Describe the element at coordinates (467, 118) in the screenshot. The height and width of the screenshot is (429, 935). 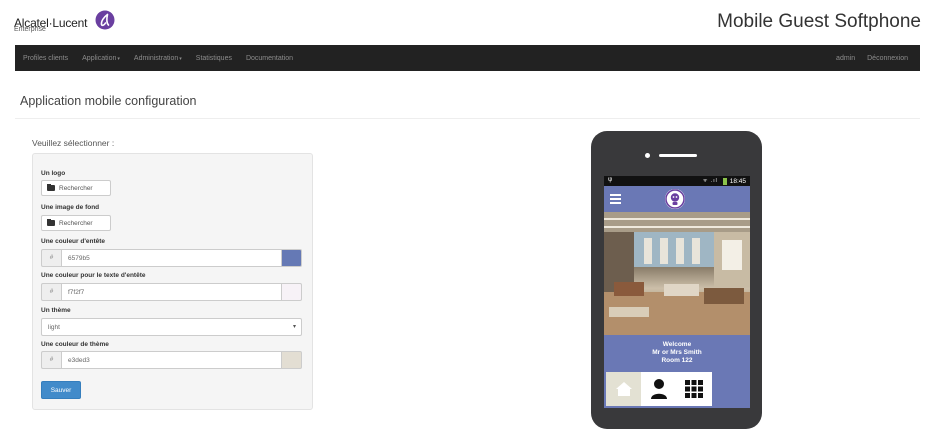
I see `divider` at that location.